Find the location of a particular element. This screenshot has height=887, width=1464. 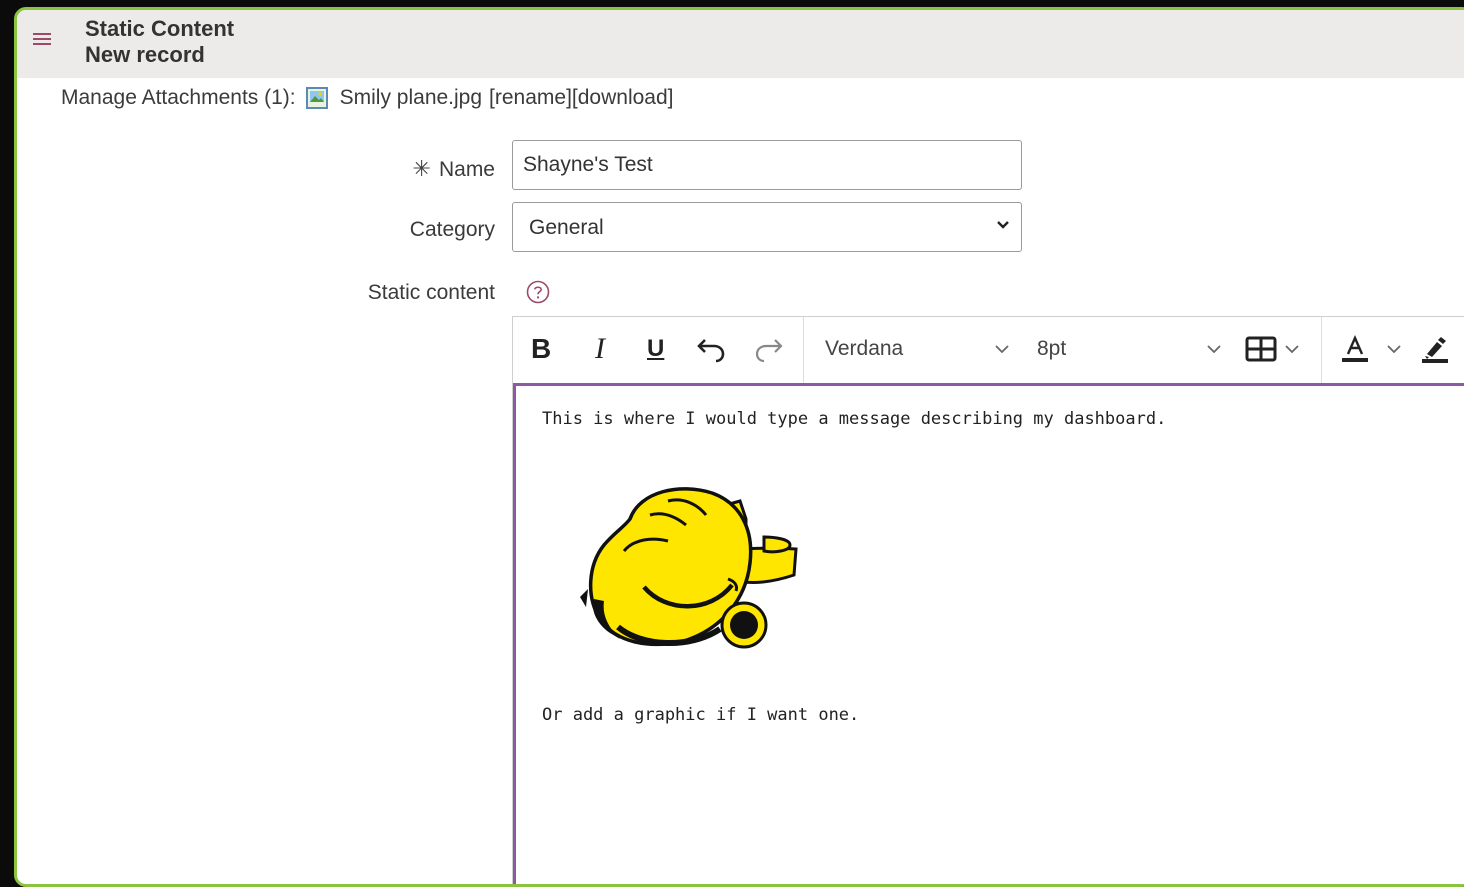

font-family-chevron-icon is located at coordinates (1002, 349).